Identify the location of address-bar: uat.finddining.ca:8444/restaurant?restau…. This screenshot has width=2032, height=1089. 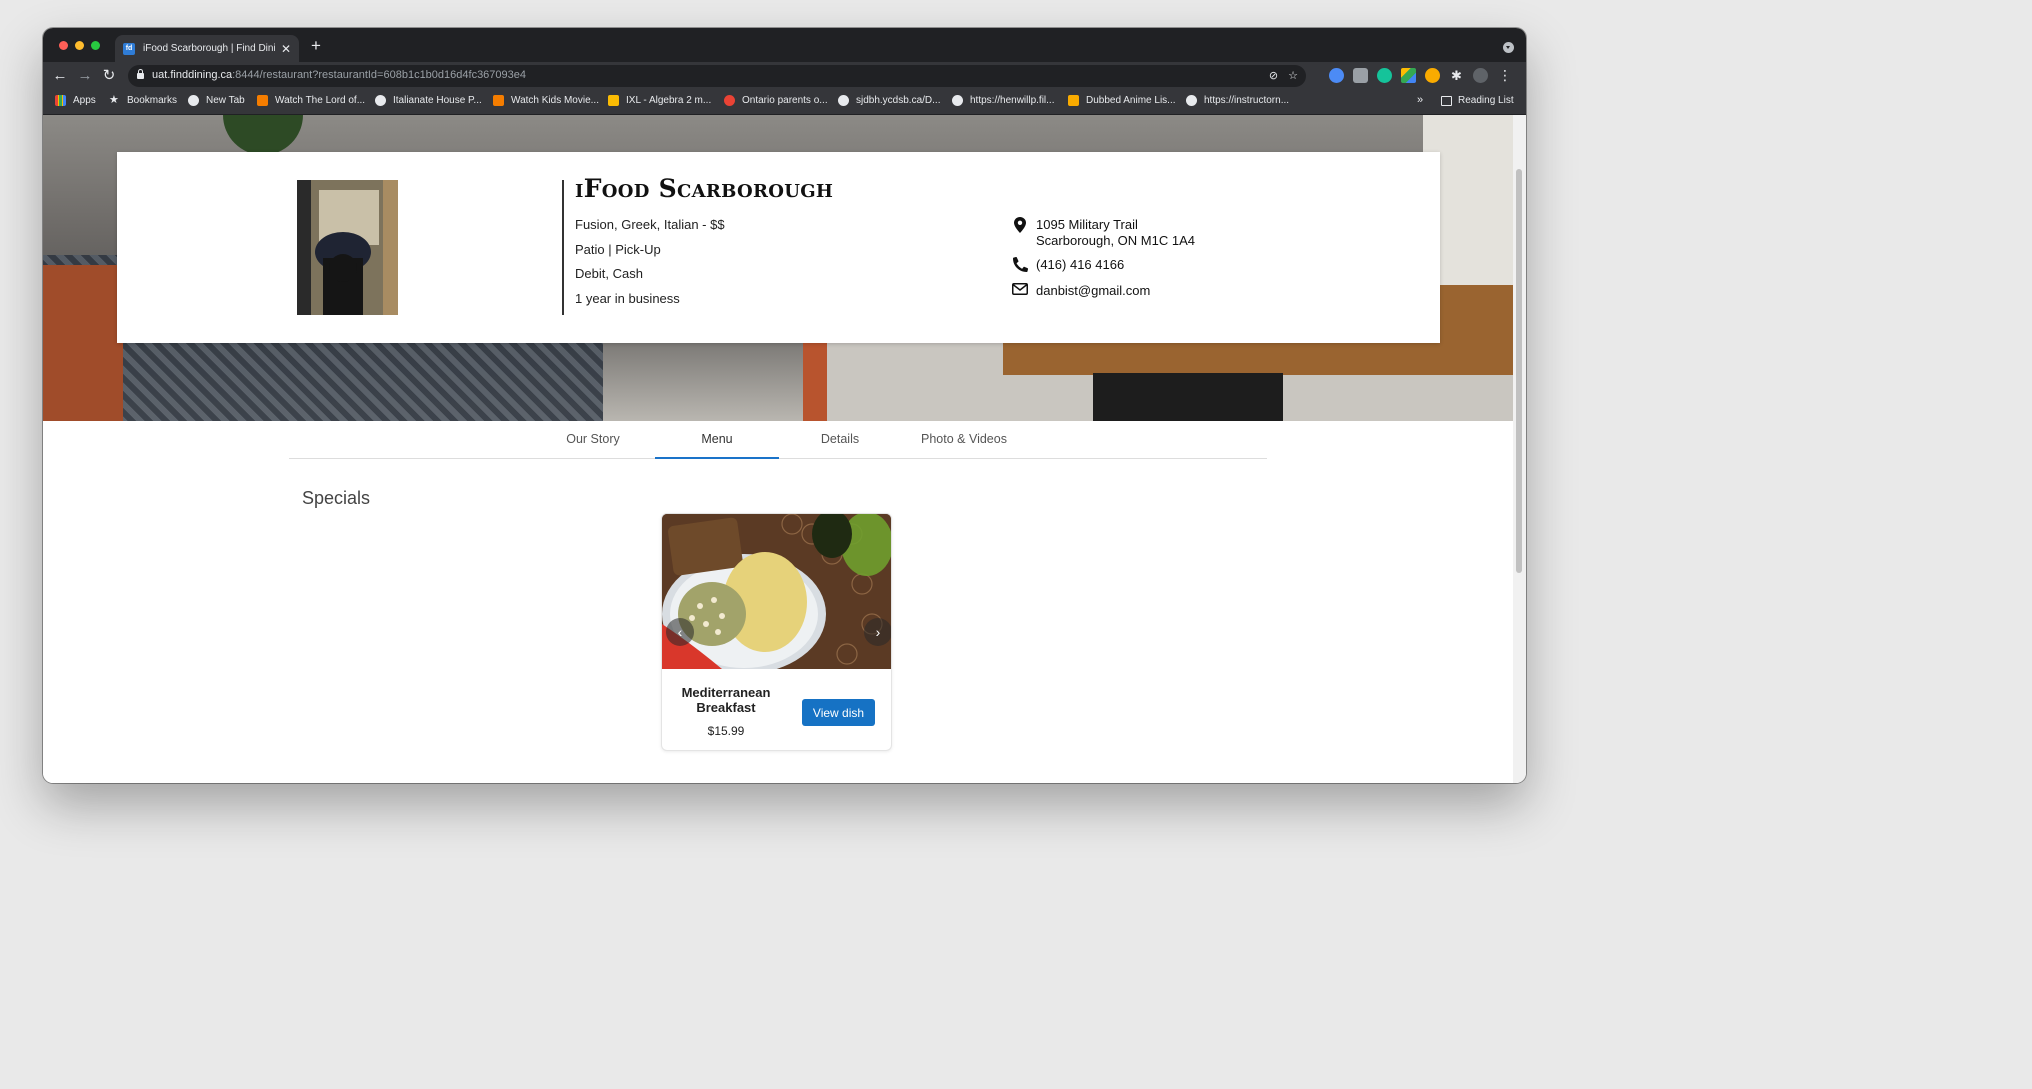
(717, 76).